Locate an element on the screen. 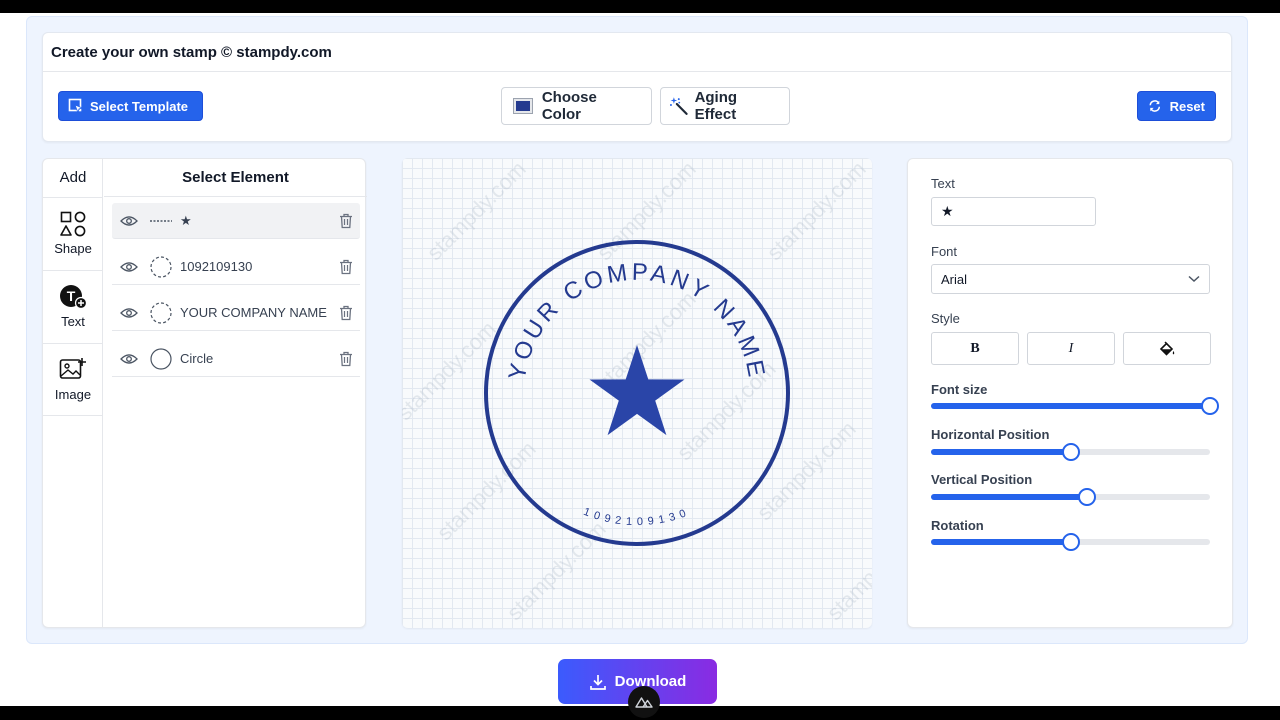 The width and height of the screenshot is (1280, 720). add-image-button: Image is located at coordinates (73, 379).